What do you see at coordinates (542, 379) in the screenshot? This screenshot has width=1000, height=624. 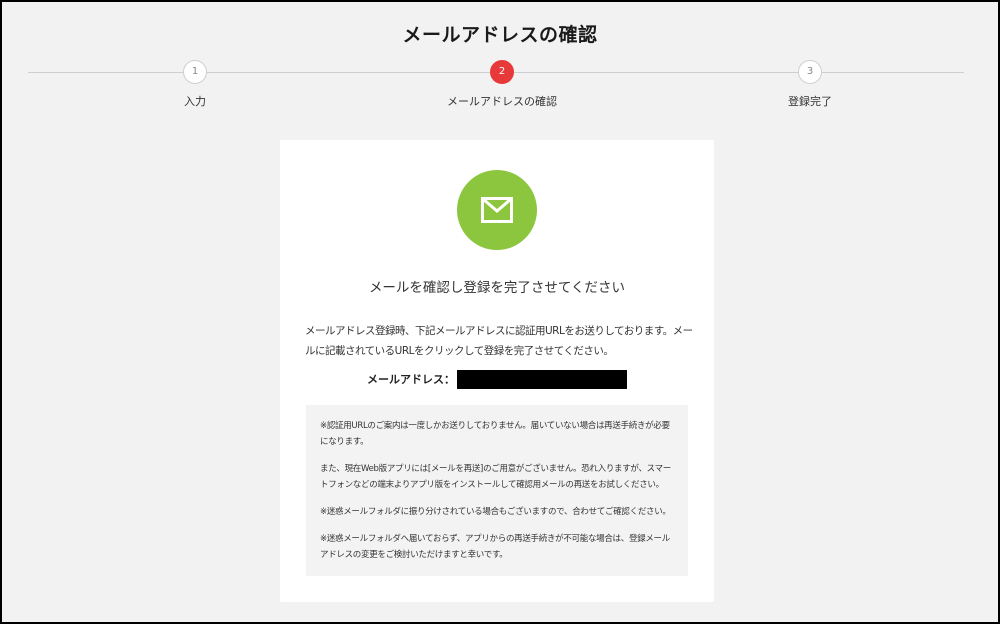 I see `email-value-redacted` at bounding box center [542, 379].